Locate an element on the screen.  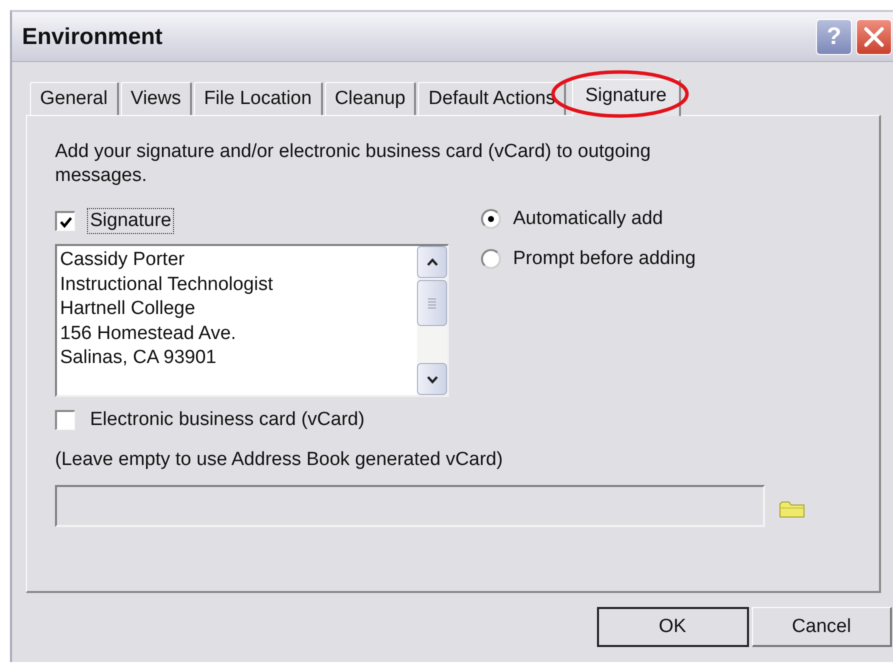
grip-icon is located at coordinates (432, 303).